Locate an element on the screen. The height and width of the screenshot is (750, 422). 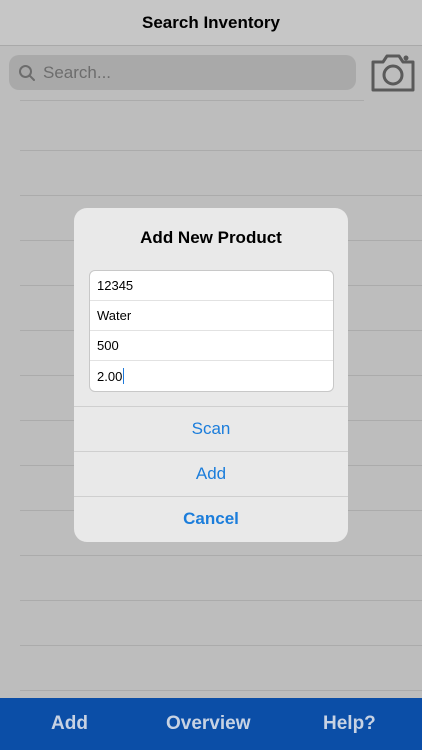
dialog-actions: Scan Add Cancel is located at coordinates (211, 473).